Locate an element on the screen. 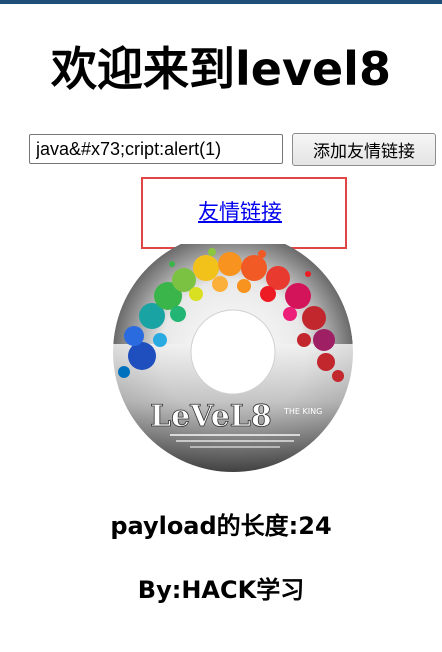 This screenshot has width=442, height=652. disc-label: LeVeL8 is located at coordinates (211, 416).